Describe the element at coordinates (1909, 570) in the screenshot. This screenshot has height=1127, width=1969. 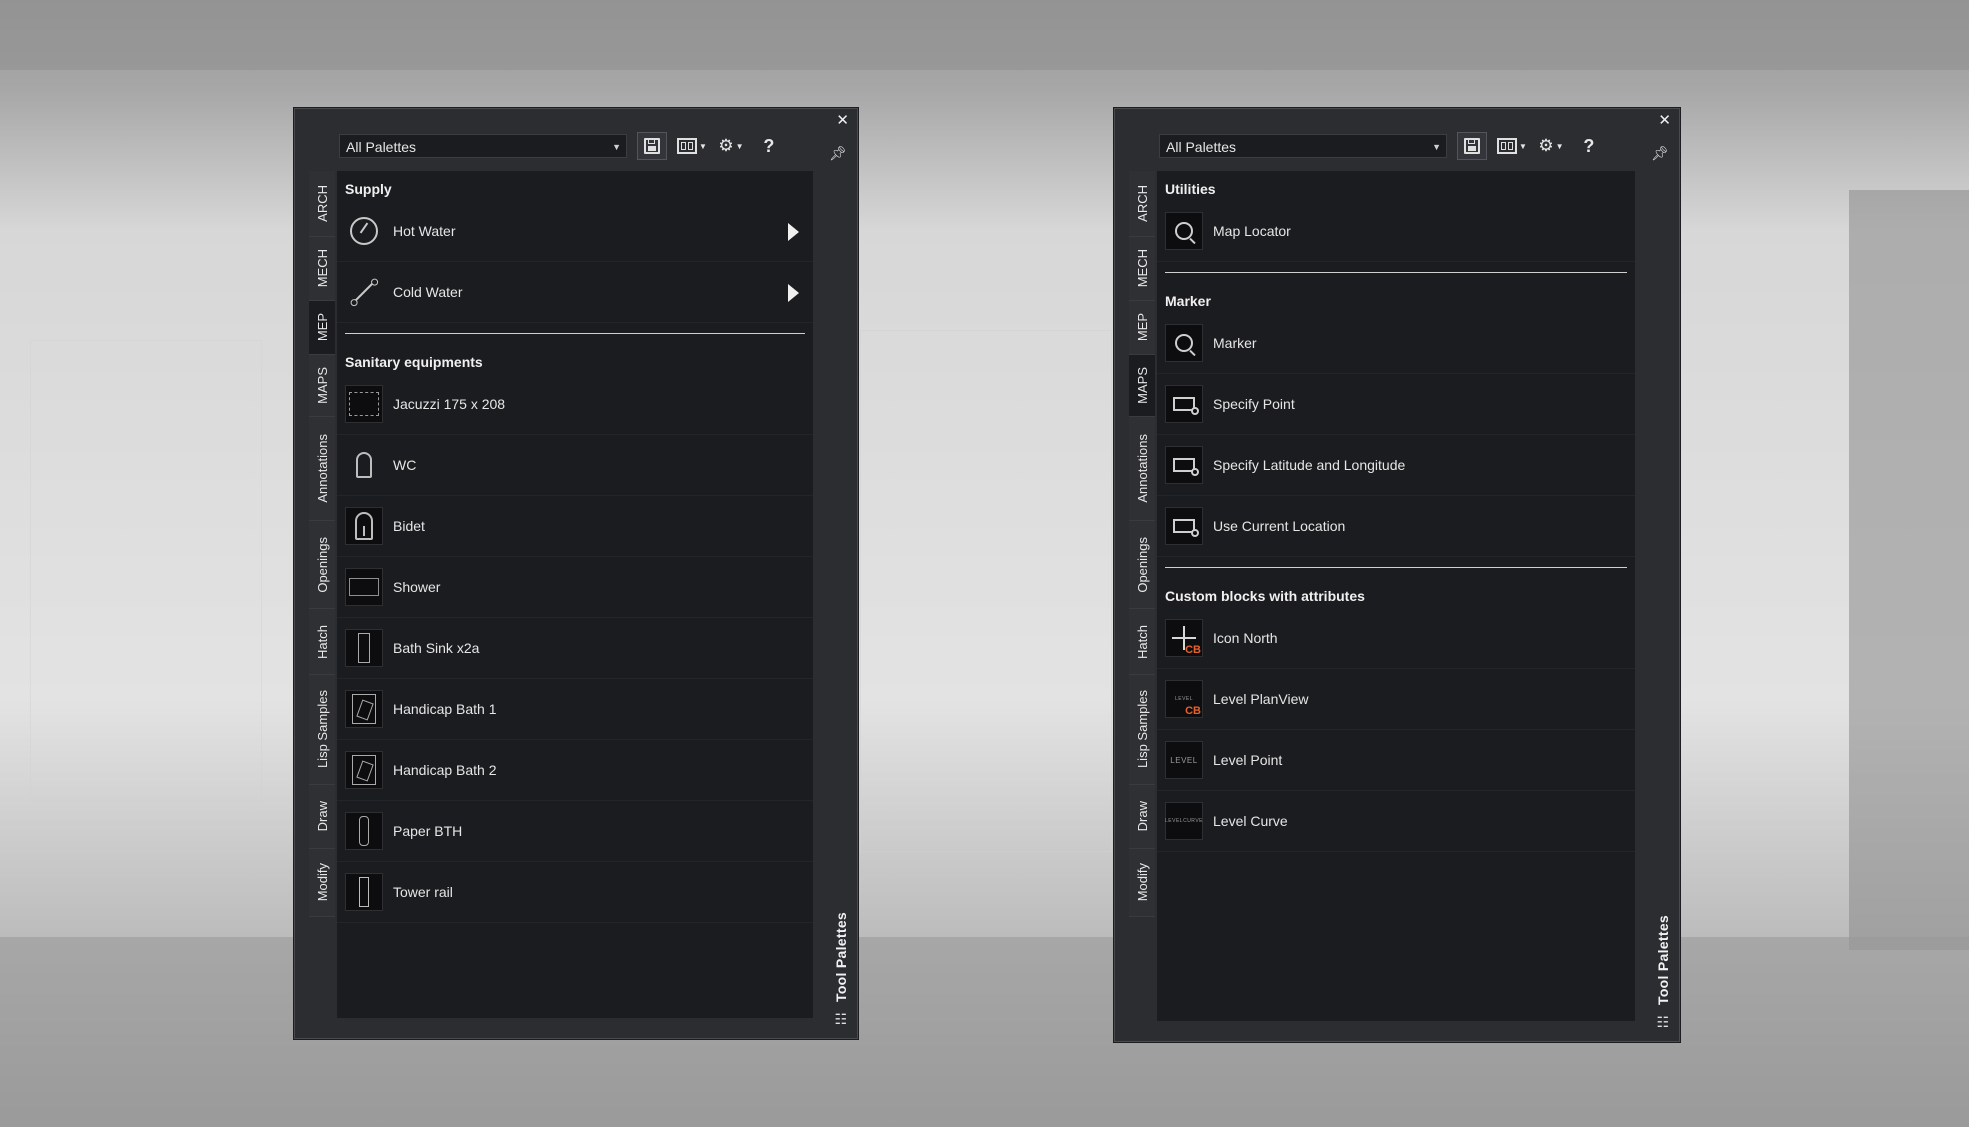
I see `background-side-panel` at that location.